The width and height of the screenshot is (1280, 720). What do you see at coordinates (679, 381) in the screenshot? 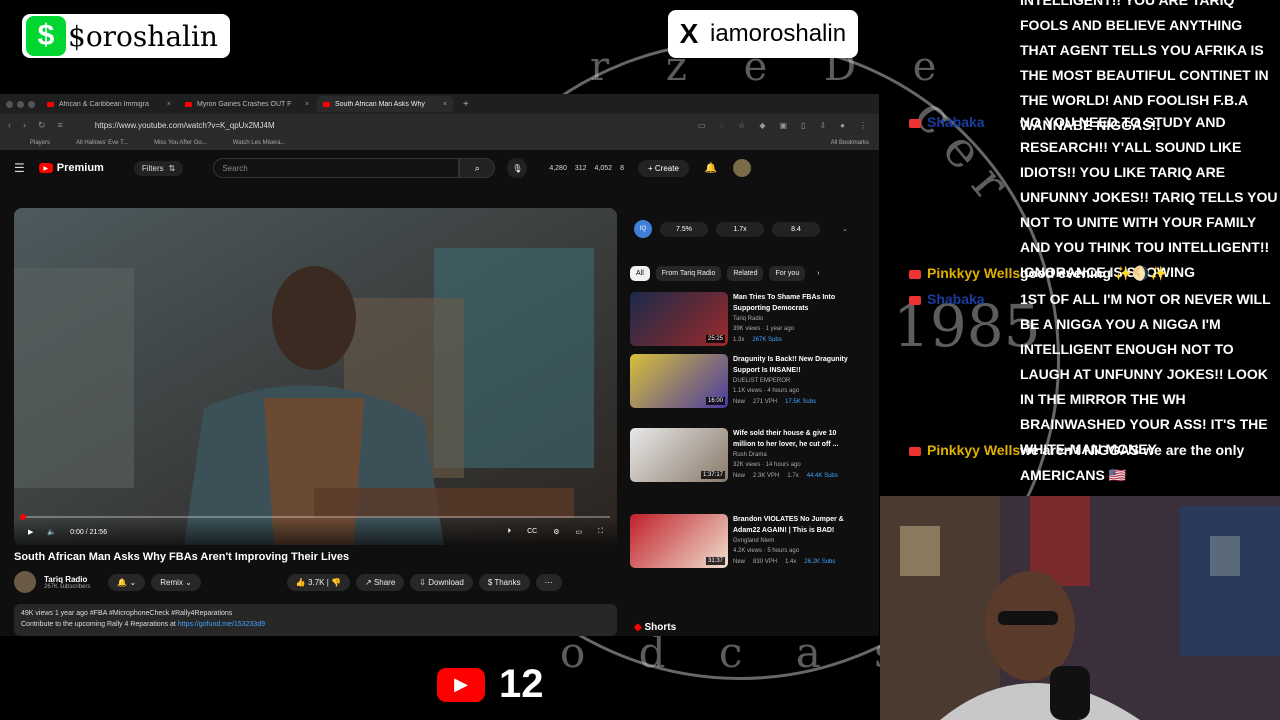
I see `video-thumbnail: 16:00` at bounding box center [679, 381].